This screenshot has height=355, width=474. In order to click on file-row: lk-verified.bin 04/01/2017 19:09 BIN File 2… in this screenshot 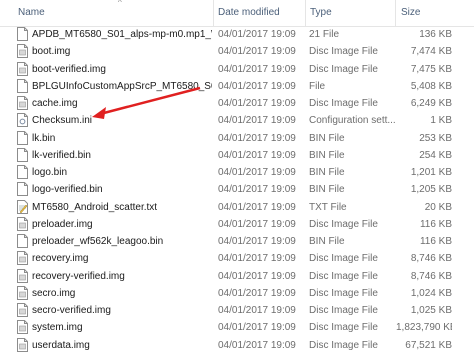, I will do `click(237, 155)`.